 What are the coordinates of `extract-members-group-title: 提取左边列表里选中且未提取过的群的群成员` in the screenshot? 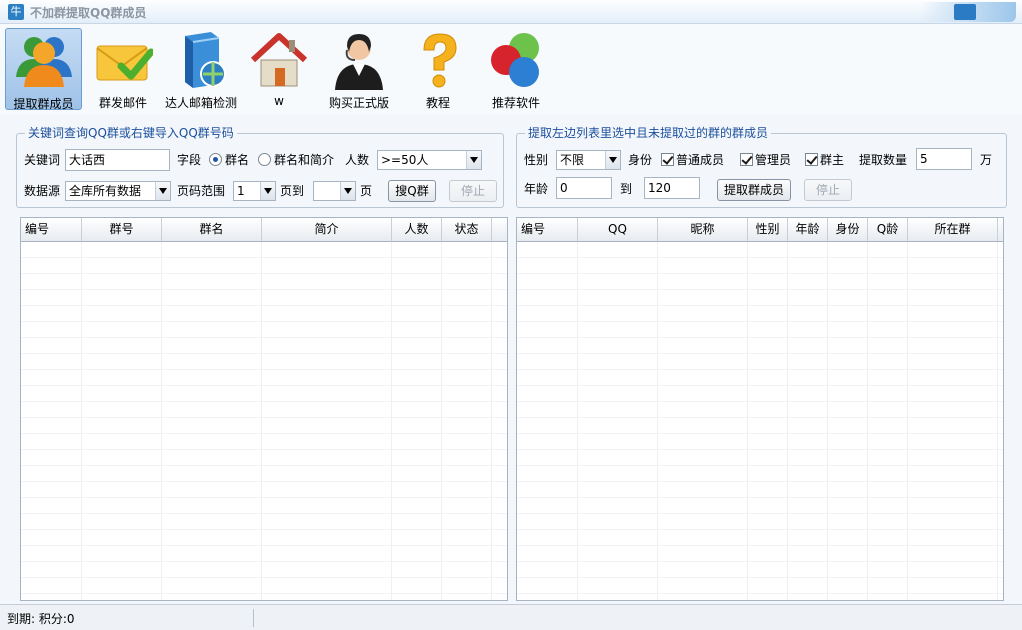 It's located at (648, 133).